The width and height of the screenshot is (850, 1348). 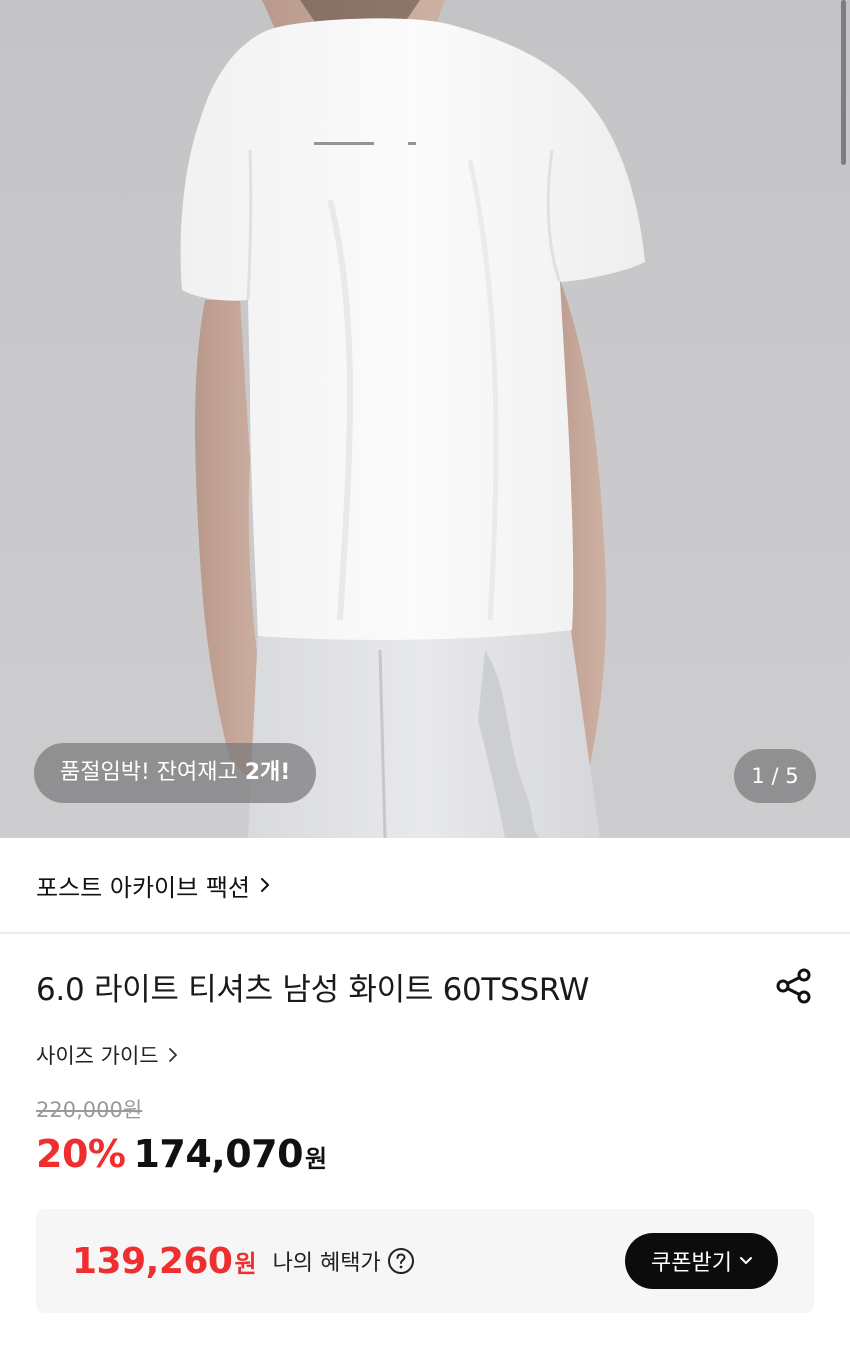 I want to click on price-row: 20% 174,070 원, so click(x=181, y=1157).